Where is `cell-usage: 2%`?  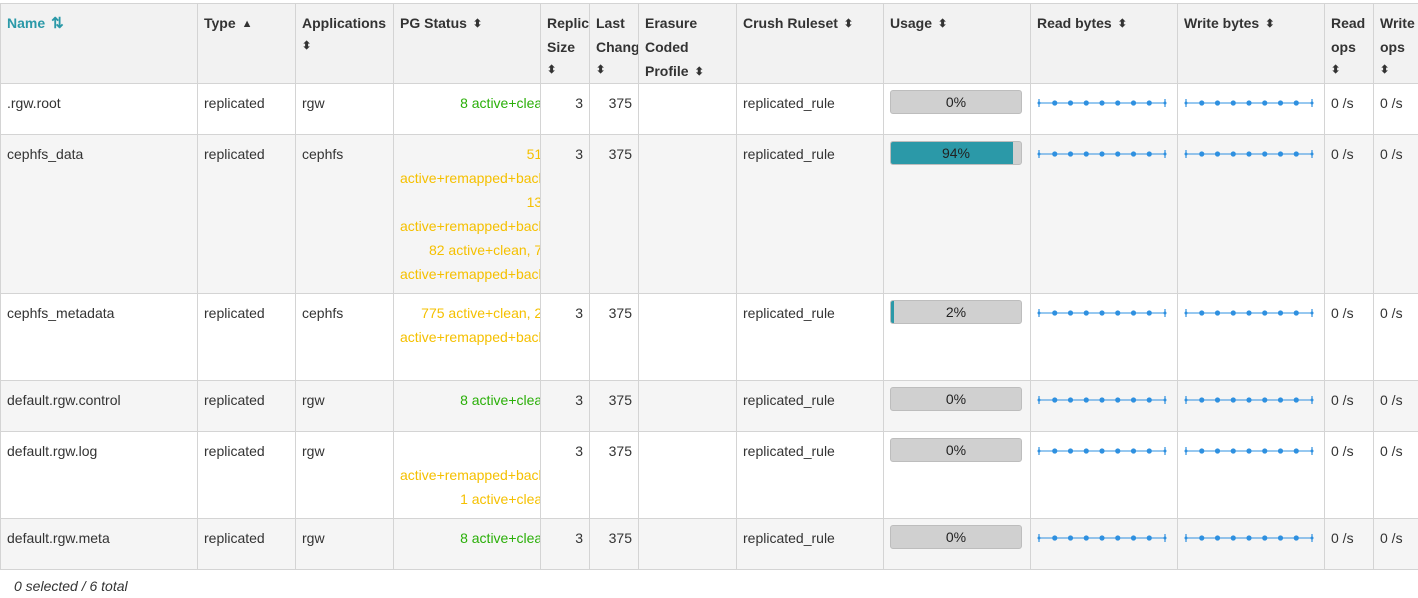
cell-usage: 2% is located at coordinates (957, 337).